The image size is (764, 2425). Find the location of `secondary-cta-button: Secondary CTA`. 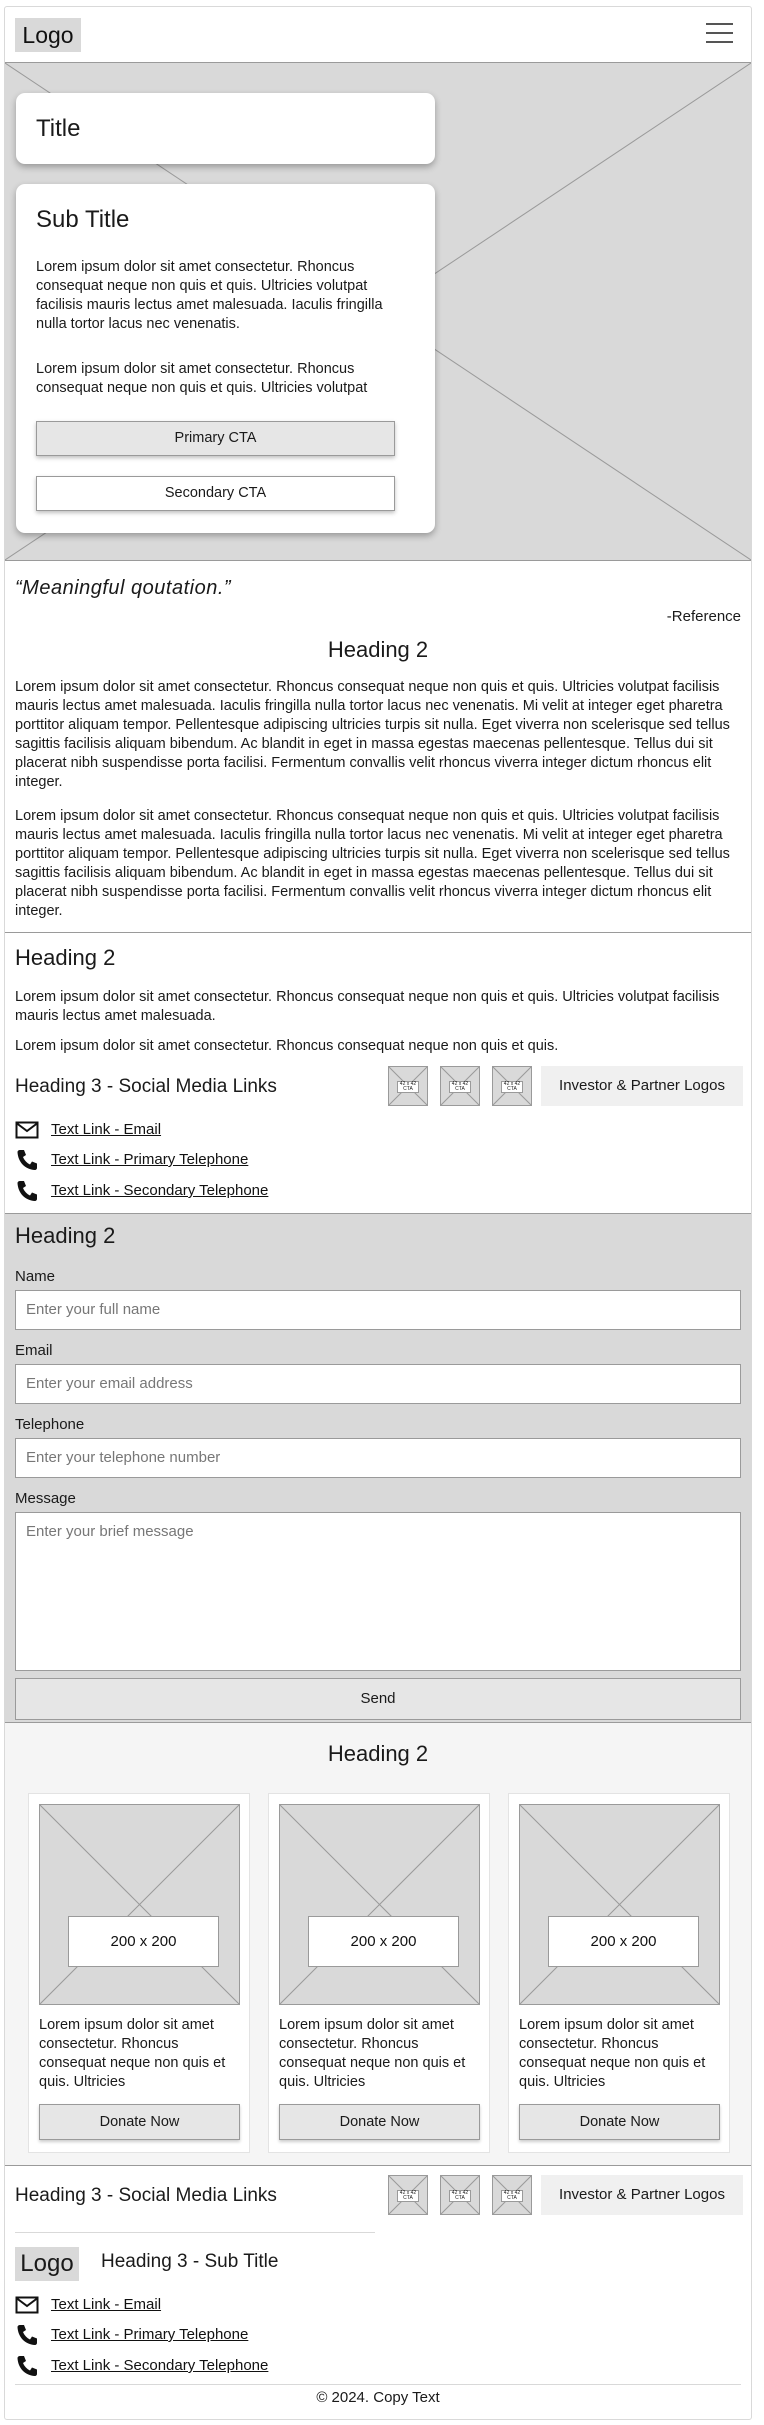

secondary-cta-button: Secondary CTA is located at coordinates (215, 493).